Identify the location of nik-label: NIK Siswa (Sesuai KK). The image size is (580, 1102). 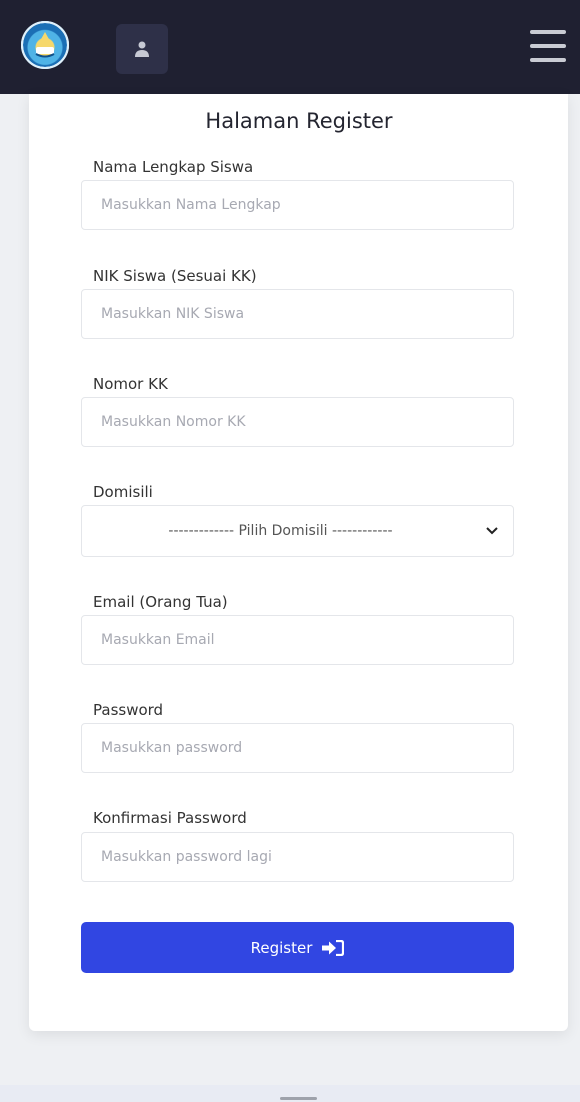
(175, 276).